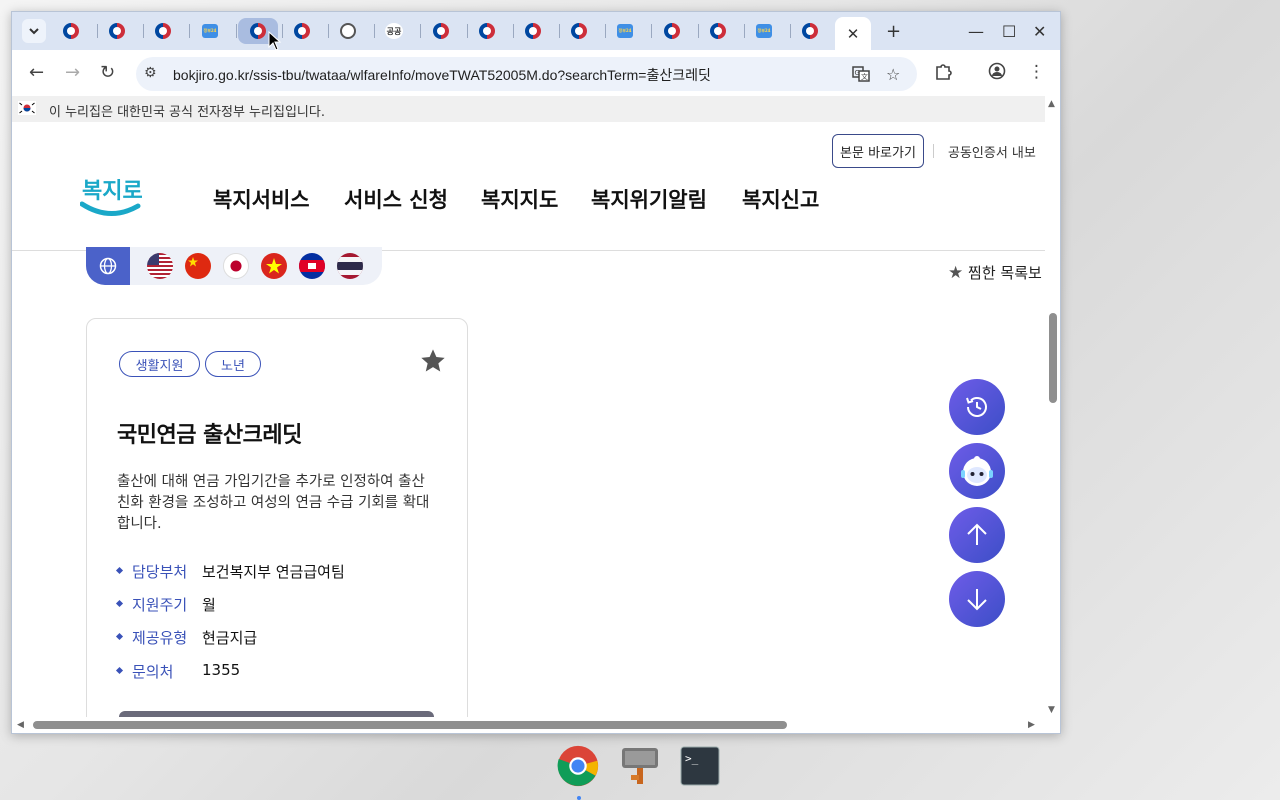  What do you see at coordinates (160, 266) in the screenshot?
I see `us-flag-icon` at bounding box center [160, 266].